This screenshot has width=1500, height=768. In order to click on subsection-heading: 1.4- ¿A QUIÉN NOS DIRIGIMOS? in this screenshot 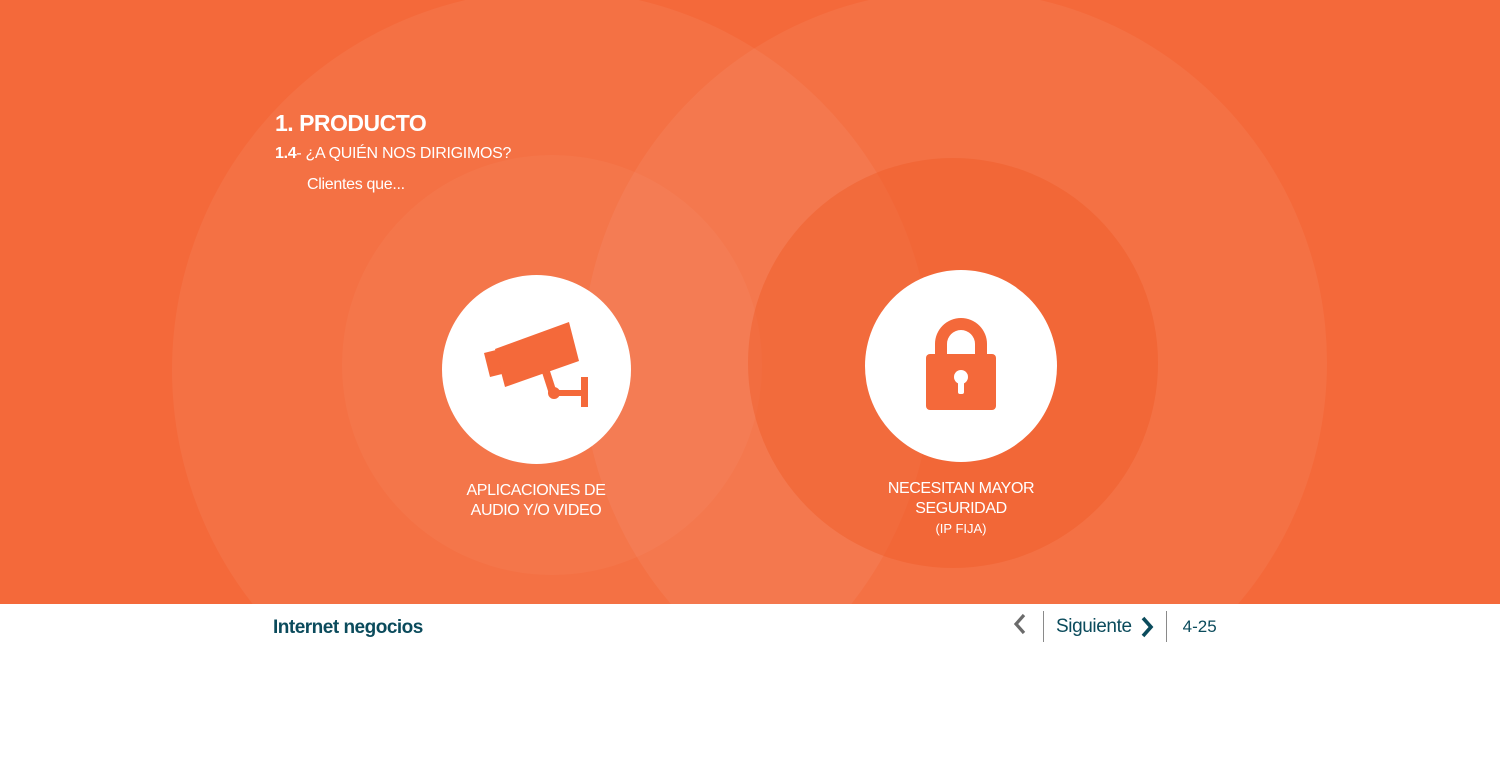, I will do `click(393, 154)`.